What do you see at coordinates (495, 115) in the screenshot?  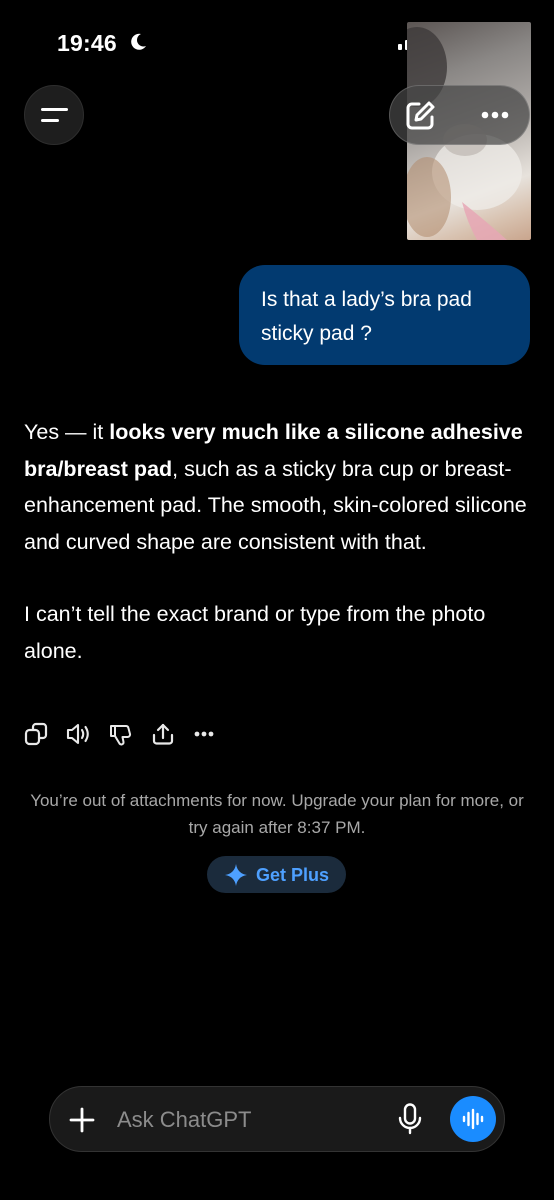 I see `more-options-icon` at bounding box center [495, 115].